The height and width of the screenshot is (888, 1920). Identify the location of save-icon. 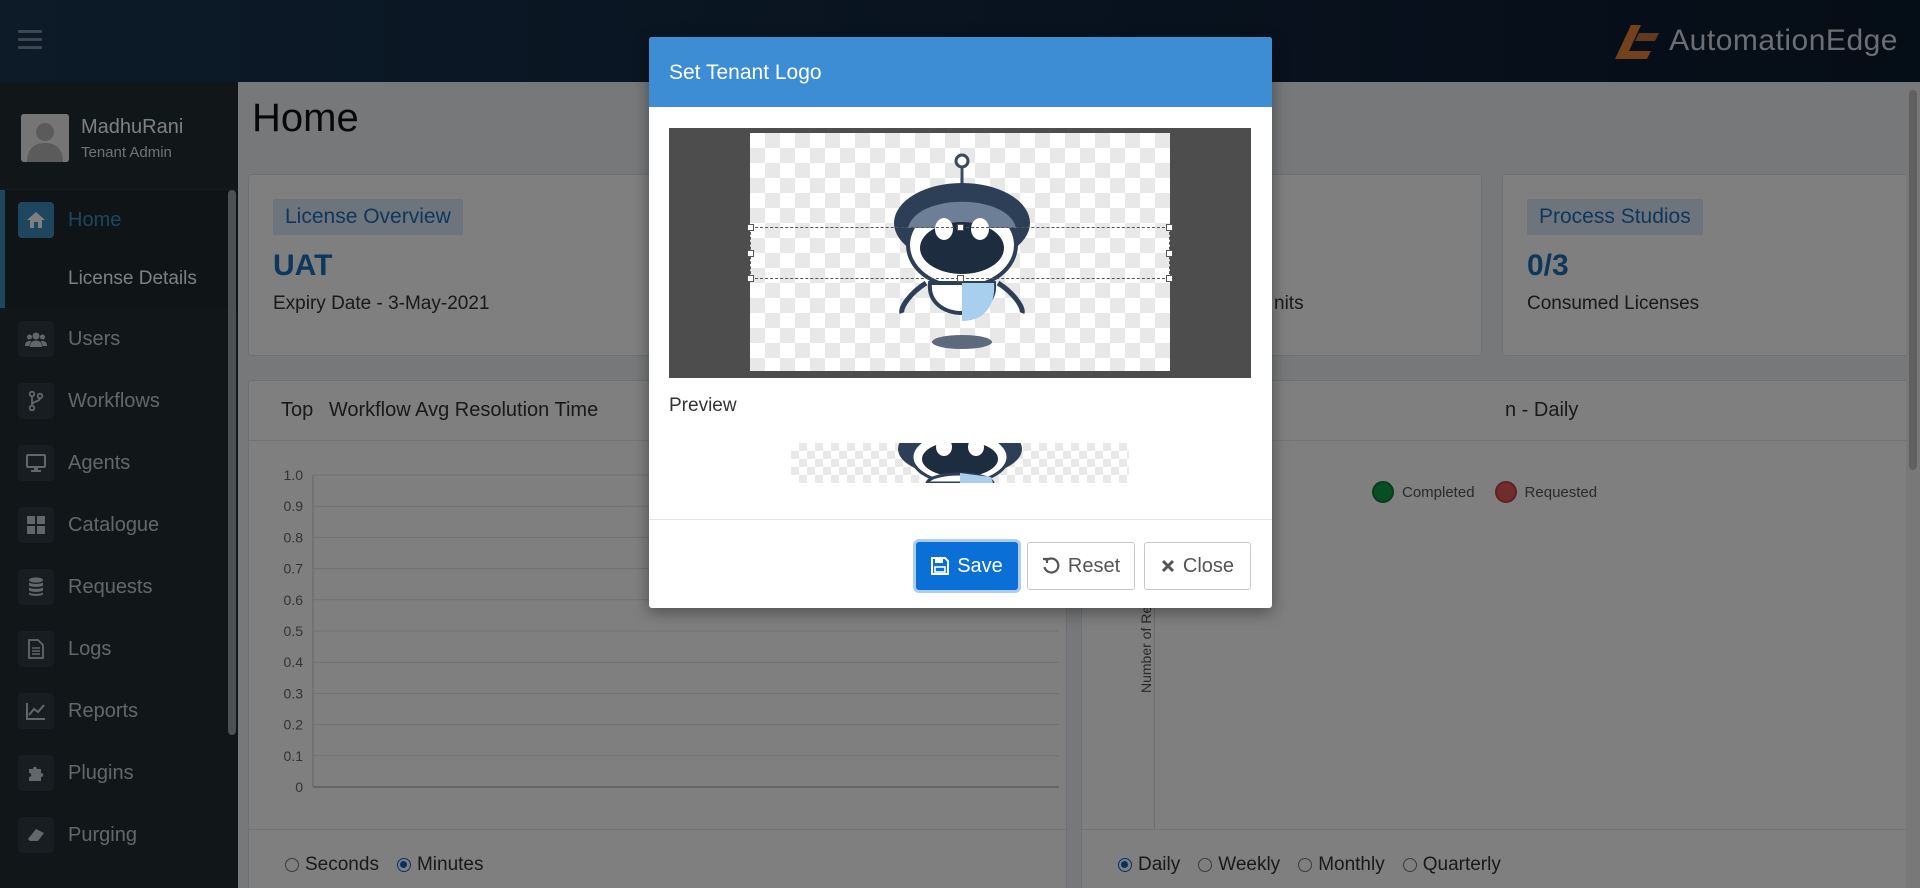
(940, 566).